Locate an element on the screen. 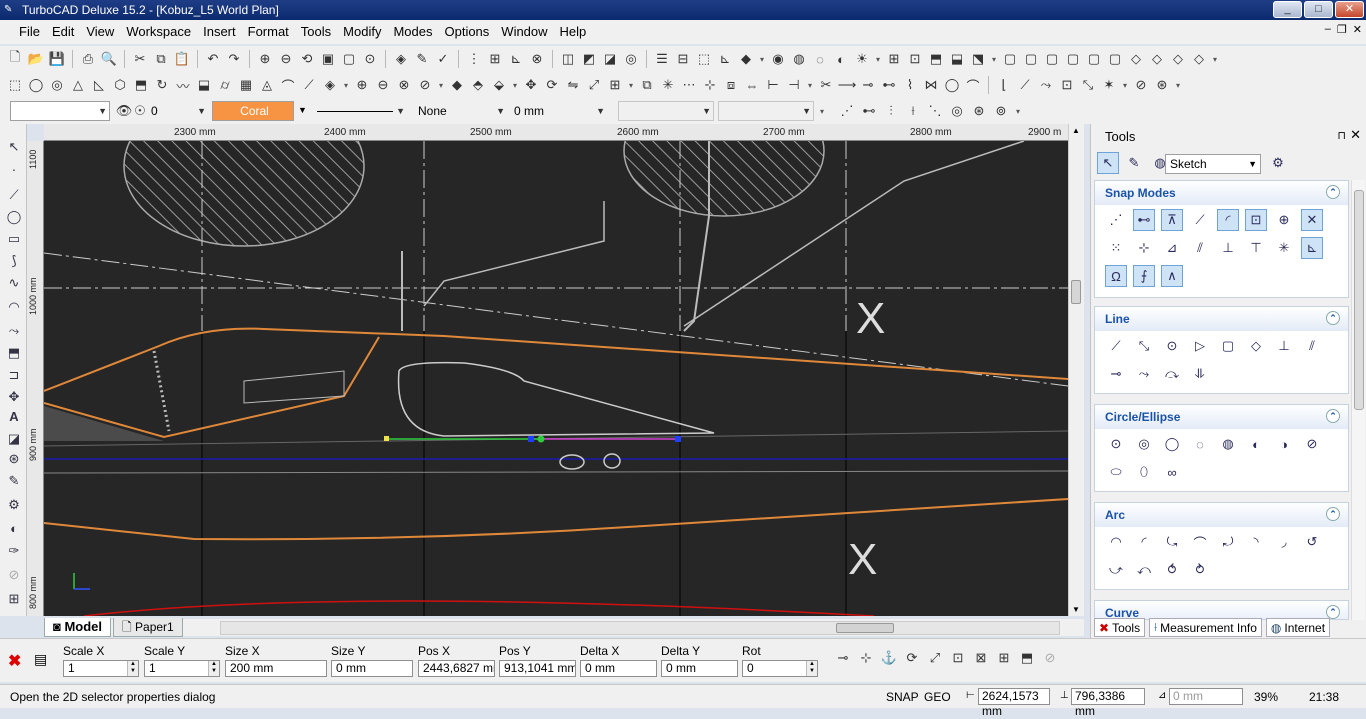 The image size is (1366, 719). cube-back-icon: ▢ is located at coordinates (1031, 59).